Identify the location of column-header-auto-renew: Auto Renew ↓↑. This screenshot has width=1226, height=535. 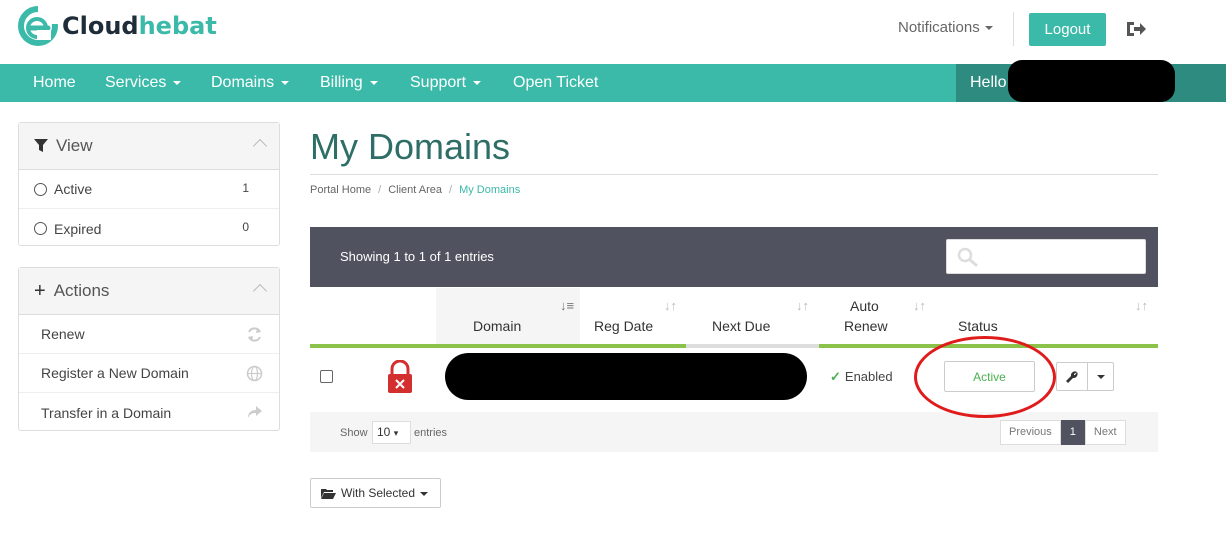
(878, 318).